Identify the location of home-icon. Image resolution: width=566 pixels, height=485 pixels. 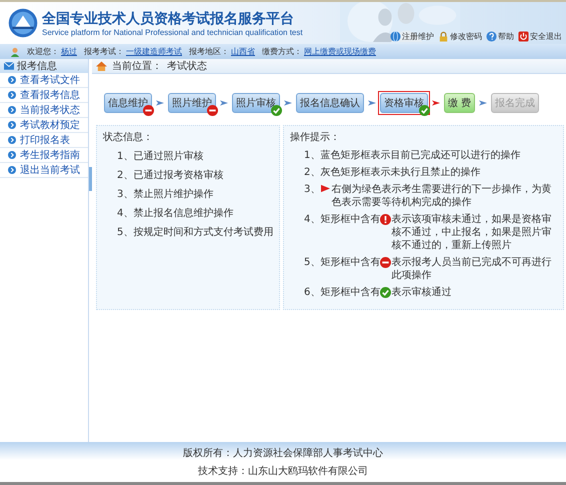
(101, 66).